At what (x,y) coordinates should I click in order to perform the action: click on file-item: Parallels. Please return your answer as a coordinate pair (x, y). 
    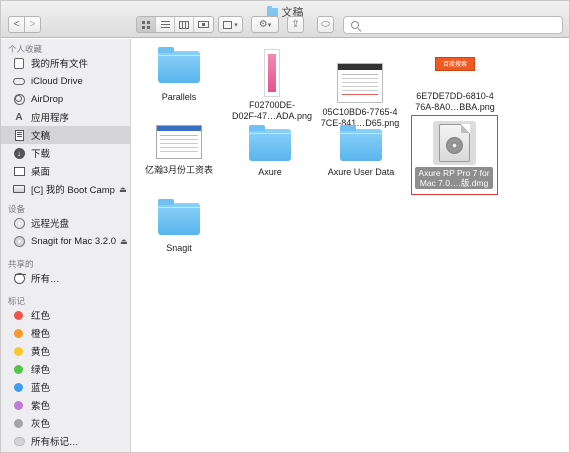
    Looking at the image, I should click on (179, 75).